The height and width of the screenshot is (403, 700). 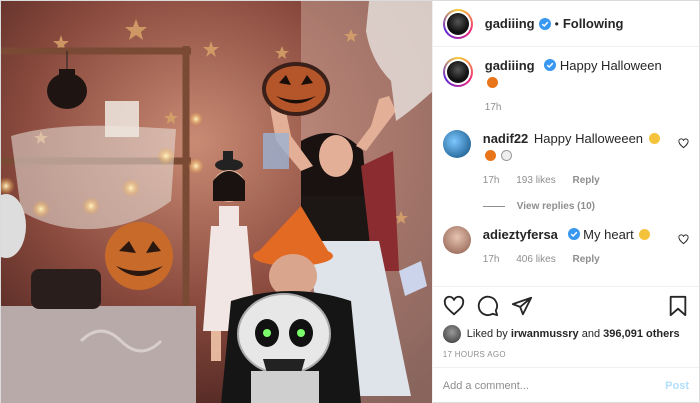 What do you see at coordinates (593, 23) in the screenshot?
I see `following-button: Following` at bounding box center [593, 23].